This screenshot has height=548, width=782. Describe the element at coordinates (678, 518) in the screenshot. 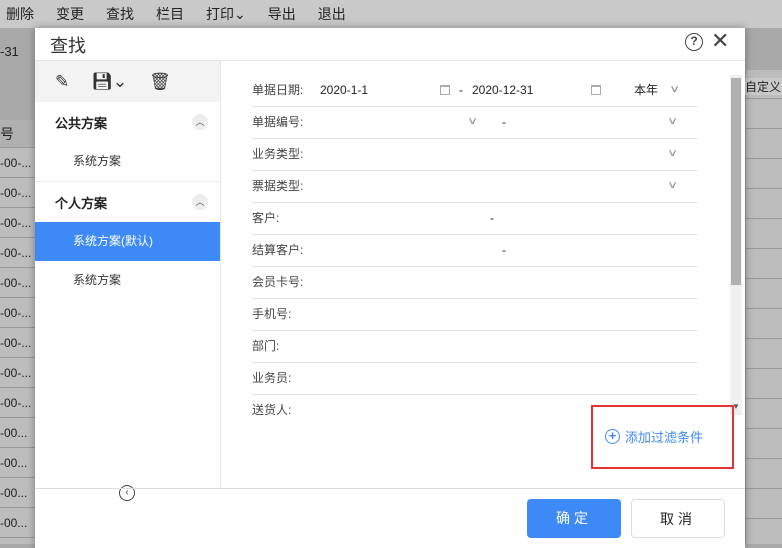

I see `cancel-button: 取消` at that location.